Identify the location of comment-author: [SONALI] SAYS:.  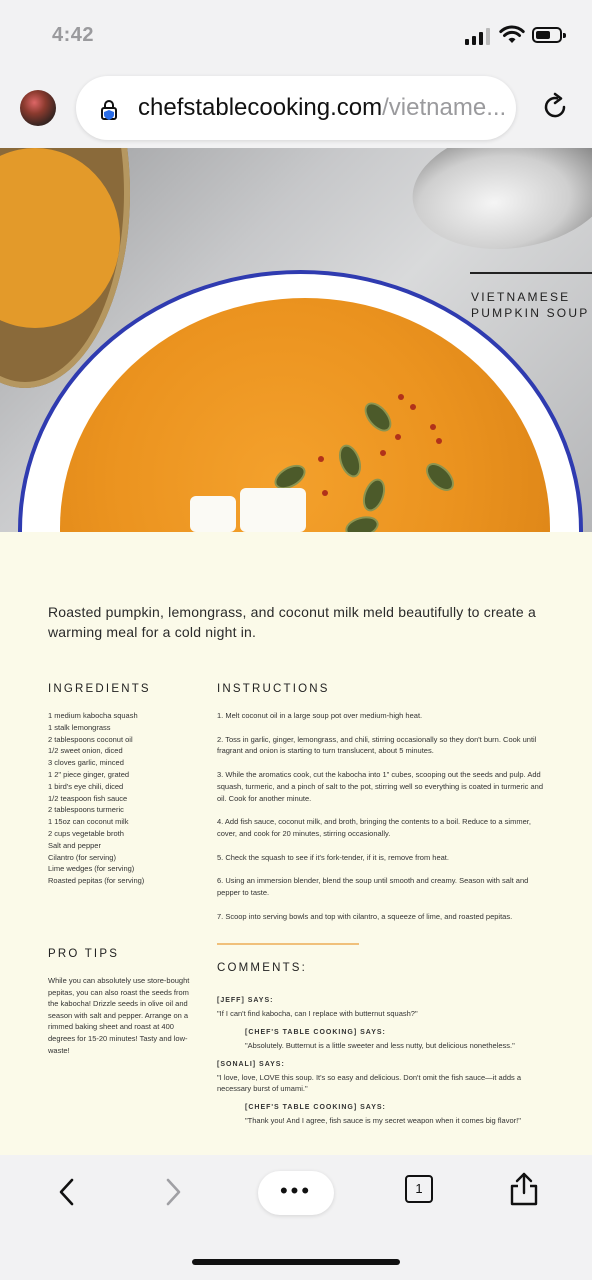
(251, 1064).